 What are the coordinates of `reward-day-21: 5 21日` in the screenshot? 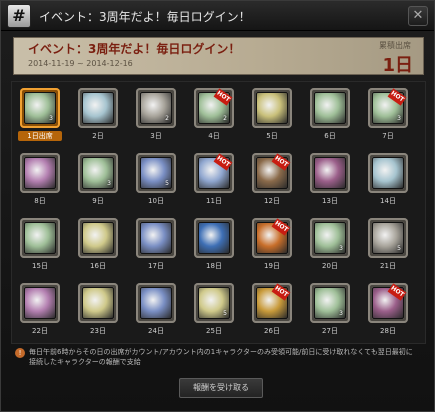 It's located at (386, 248).